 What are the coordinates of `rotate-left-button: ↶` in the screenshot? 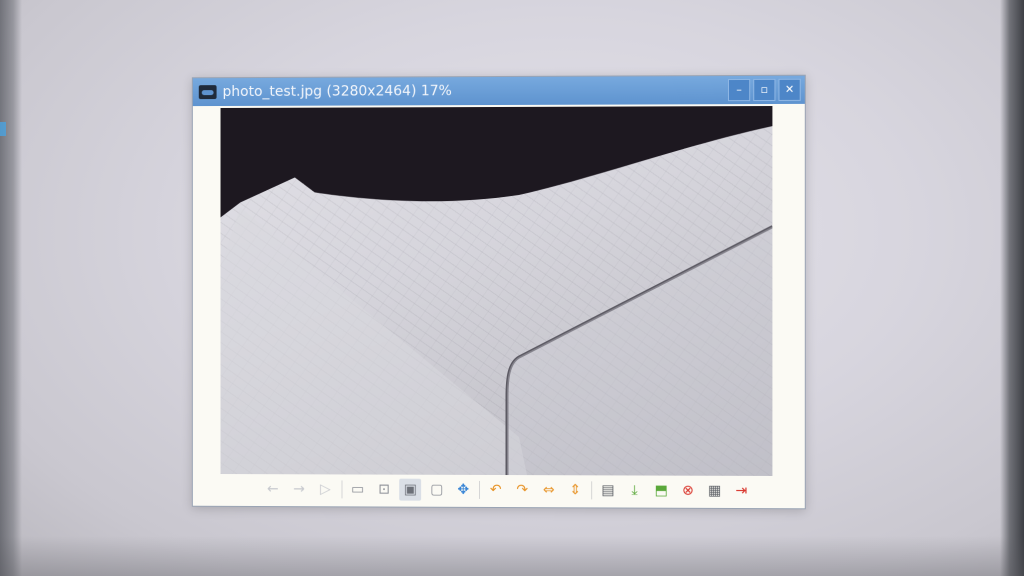 It's located at (495, 490).